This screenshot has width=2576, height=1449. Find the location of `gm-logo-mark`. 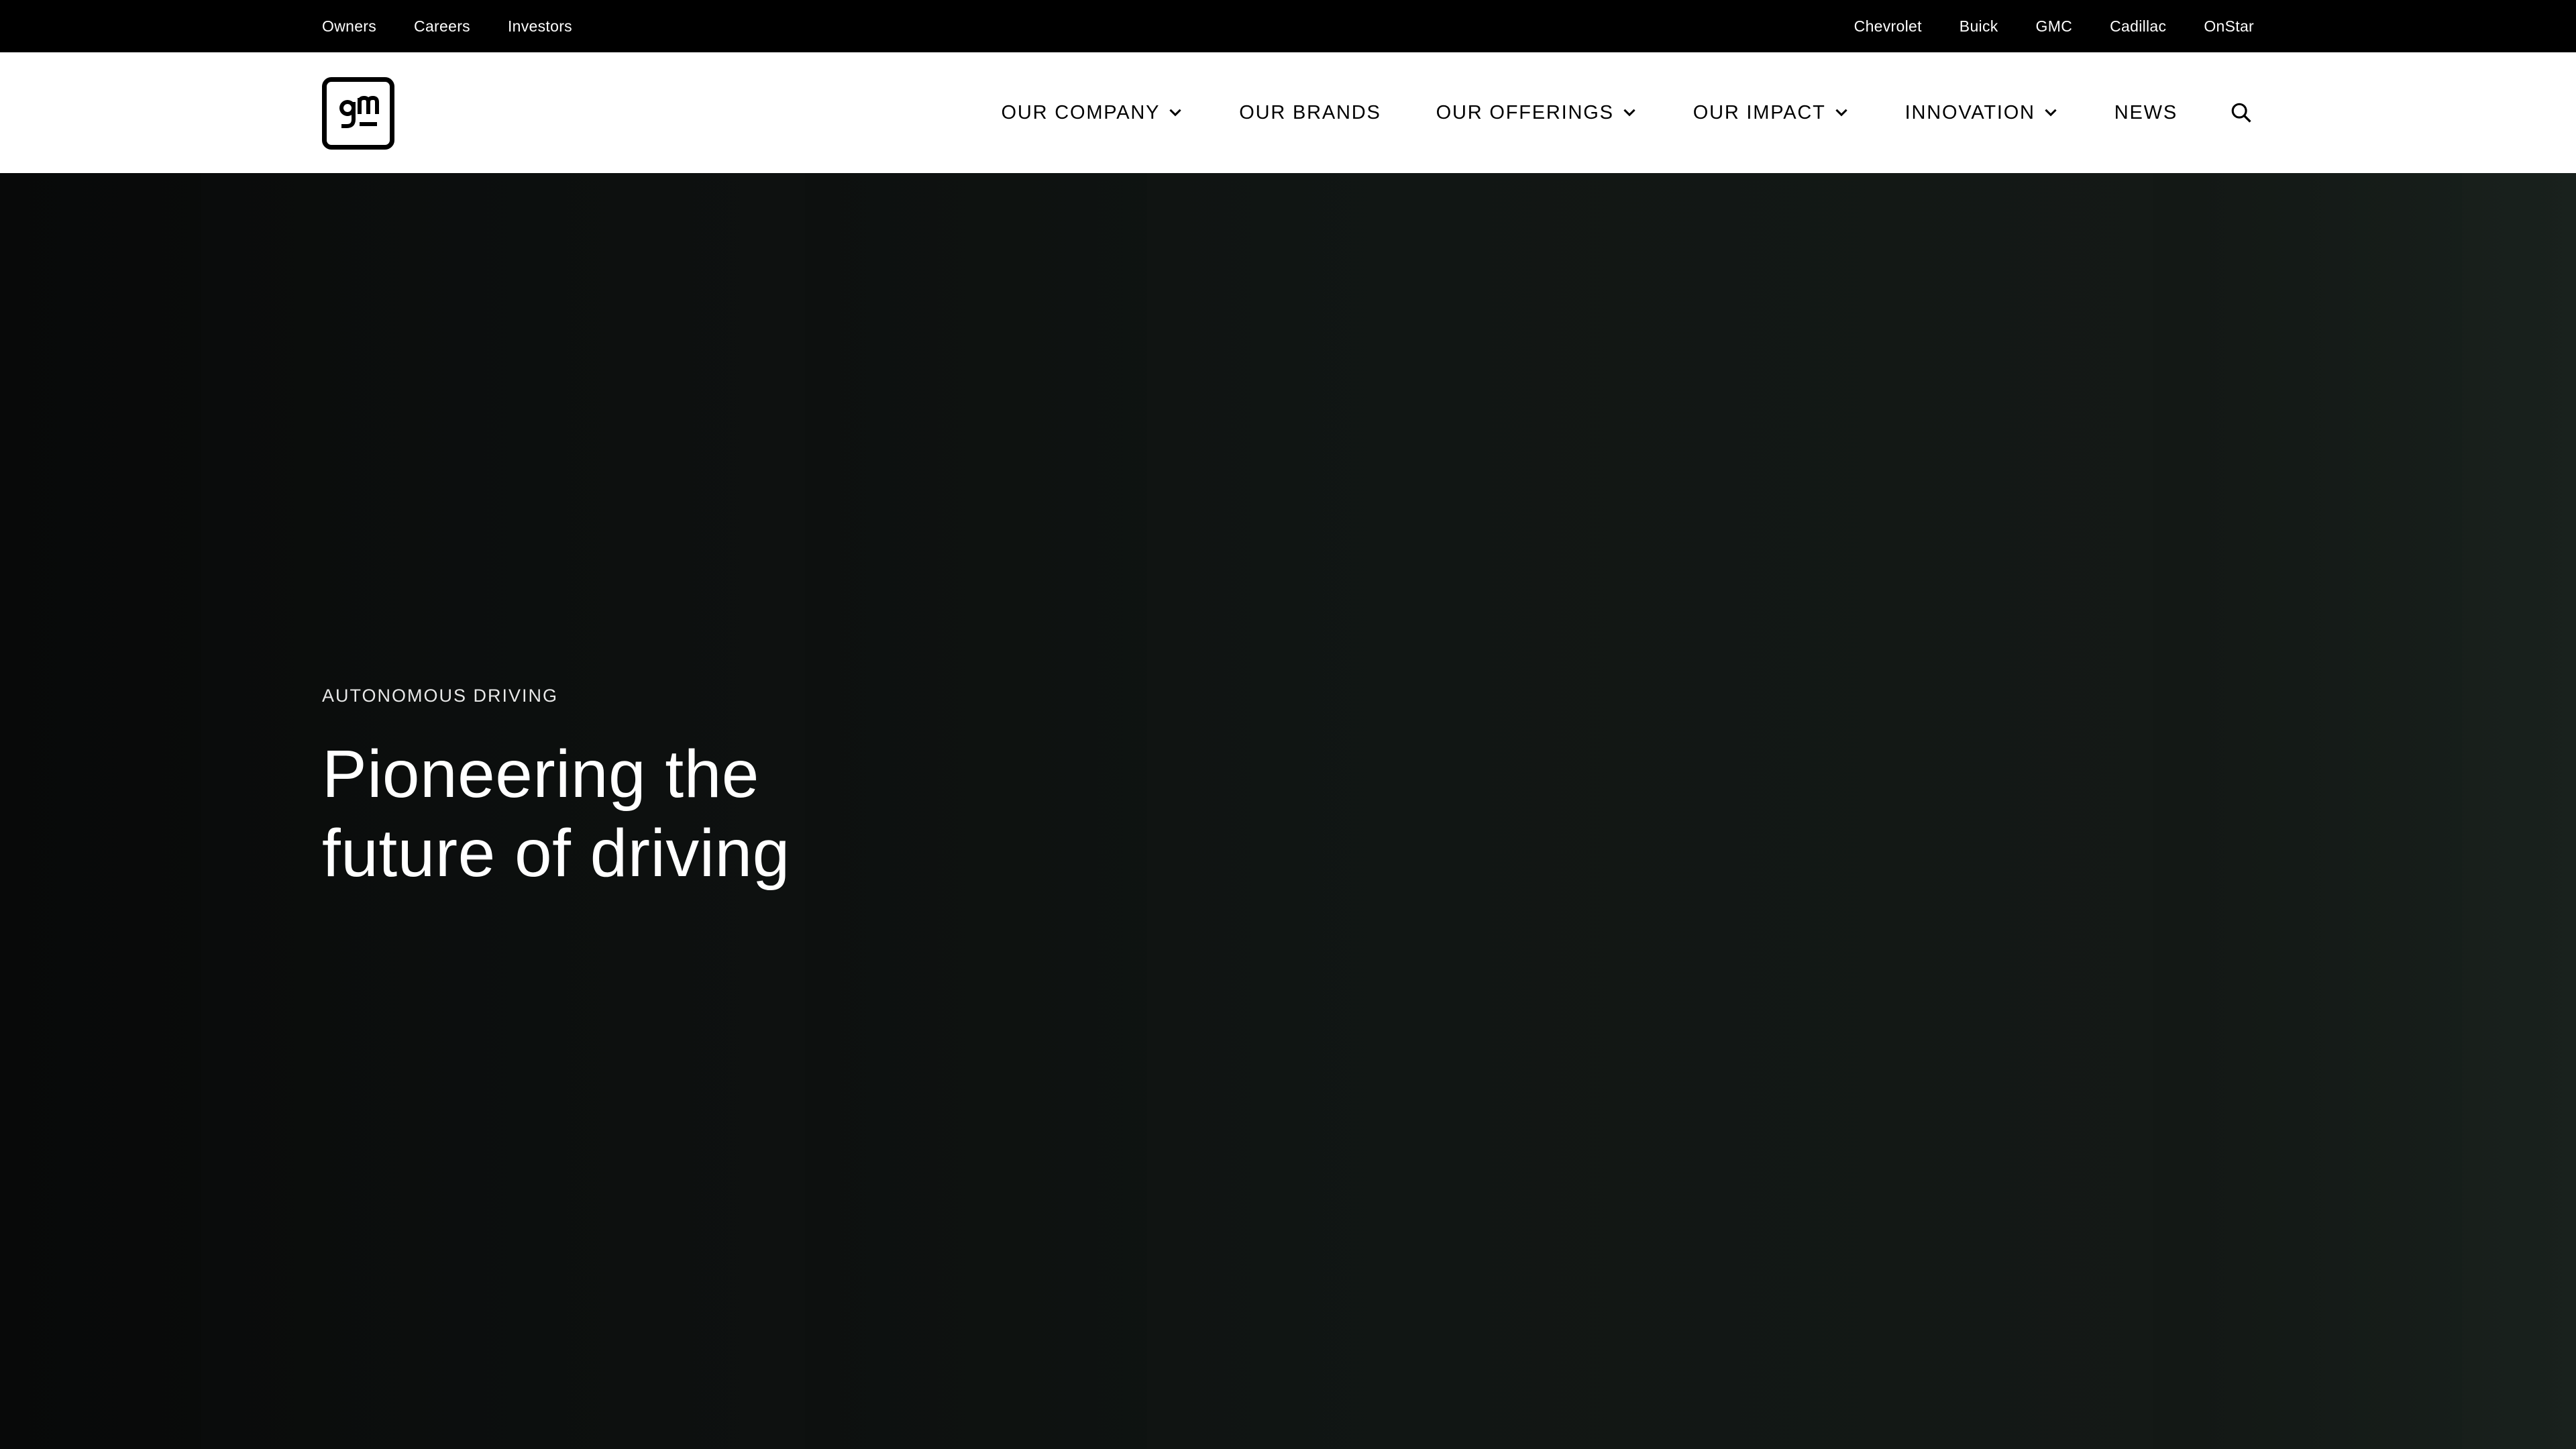

gm-logo-mark is located at coordinates (359, 111).